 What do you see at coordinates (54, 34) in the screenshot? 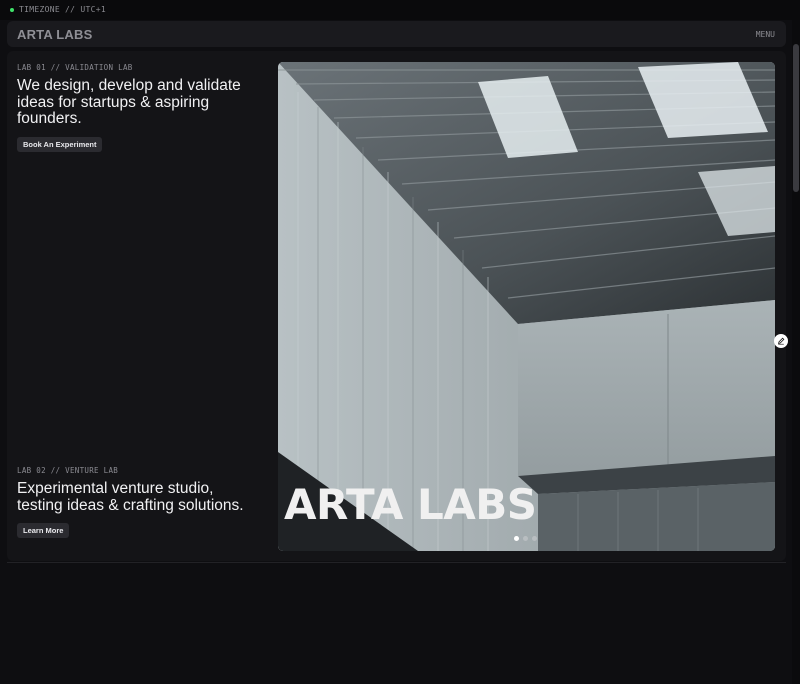
I see `logo: ARTA LABS` at bounding box center [54, 34].